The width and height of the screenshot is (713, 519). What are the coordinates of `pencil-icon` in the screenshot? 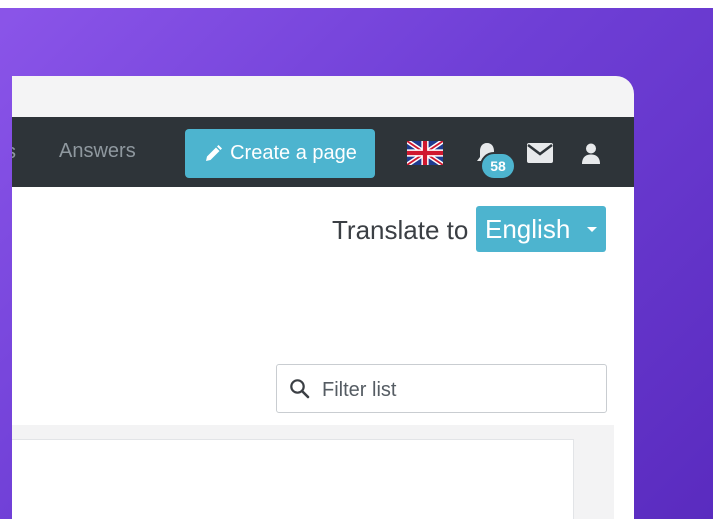 It's located at (214, 152).